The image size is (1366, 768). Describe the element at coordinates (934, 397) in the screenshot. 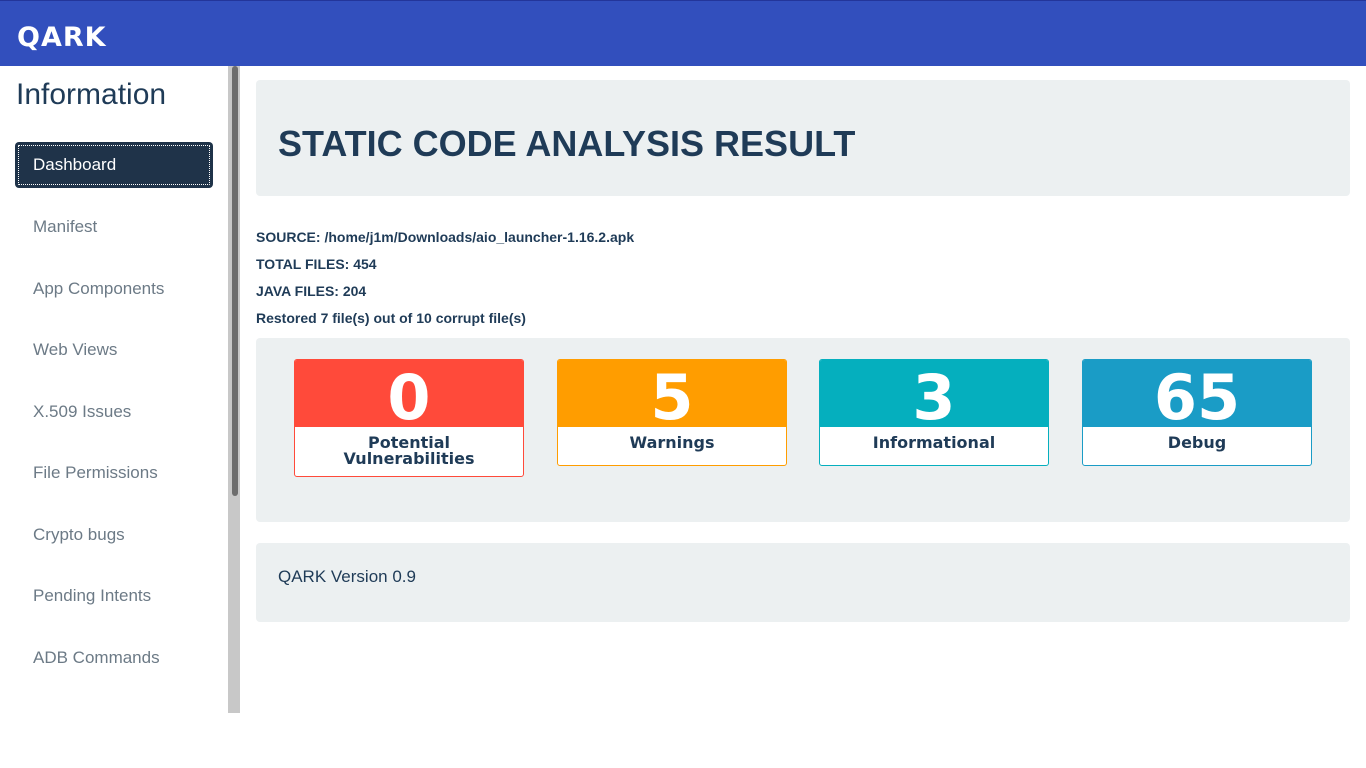

I see `informational-count: 3` at that location.